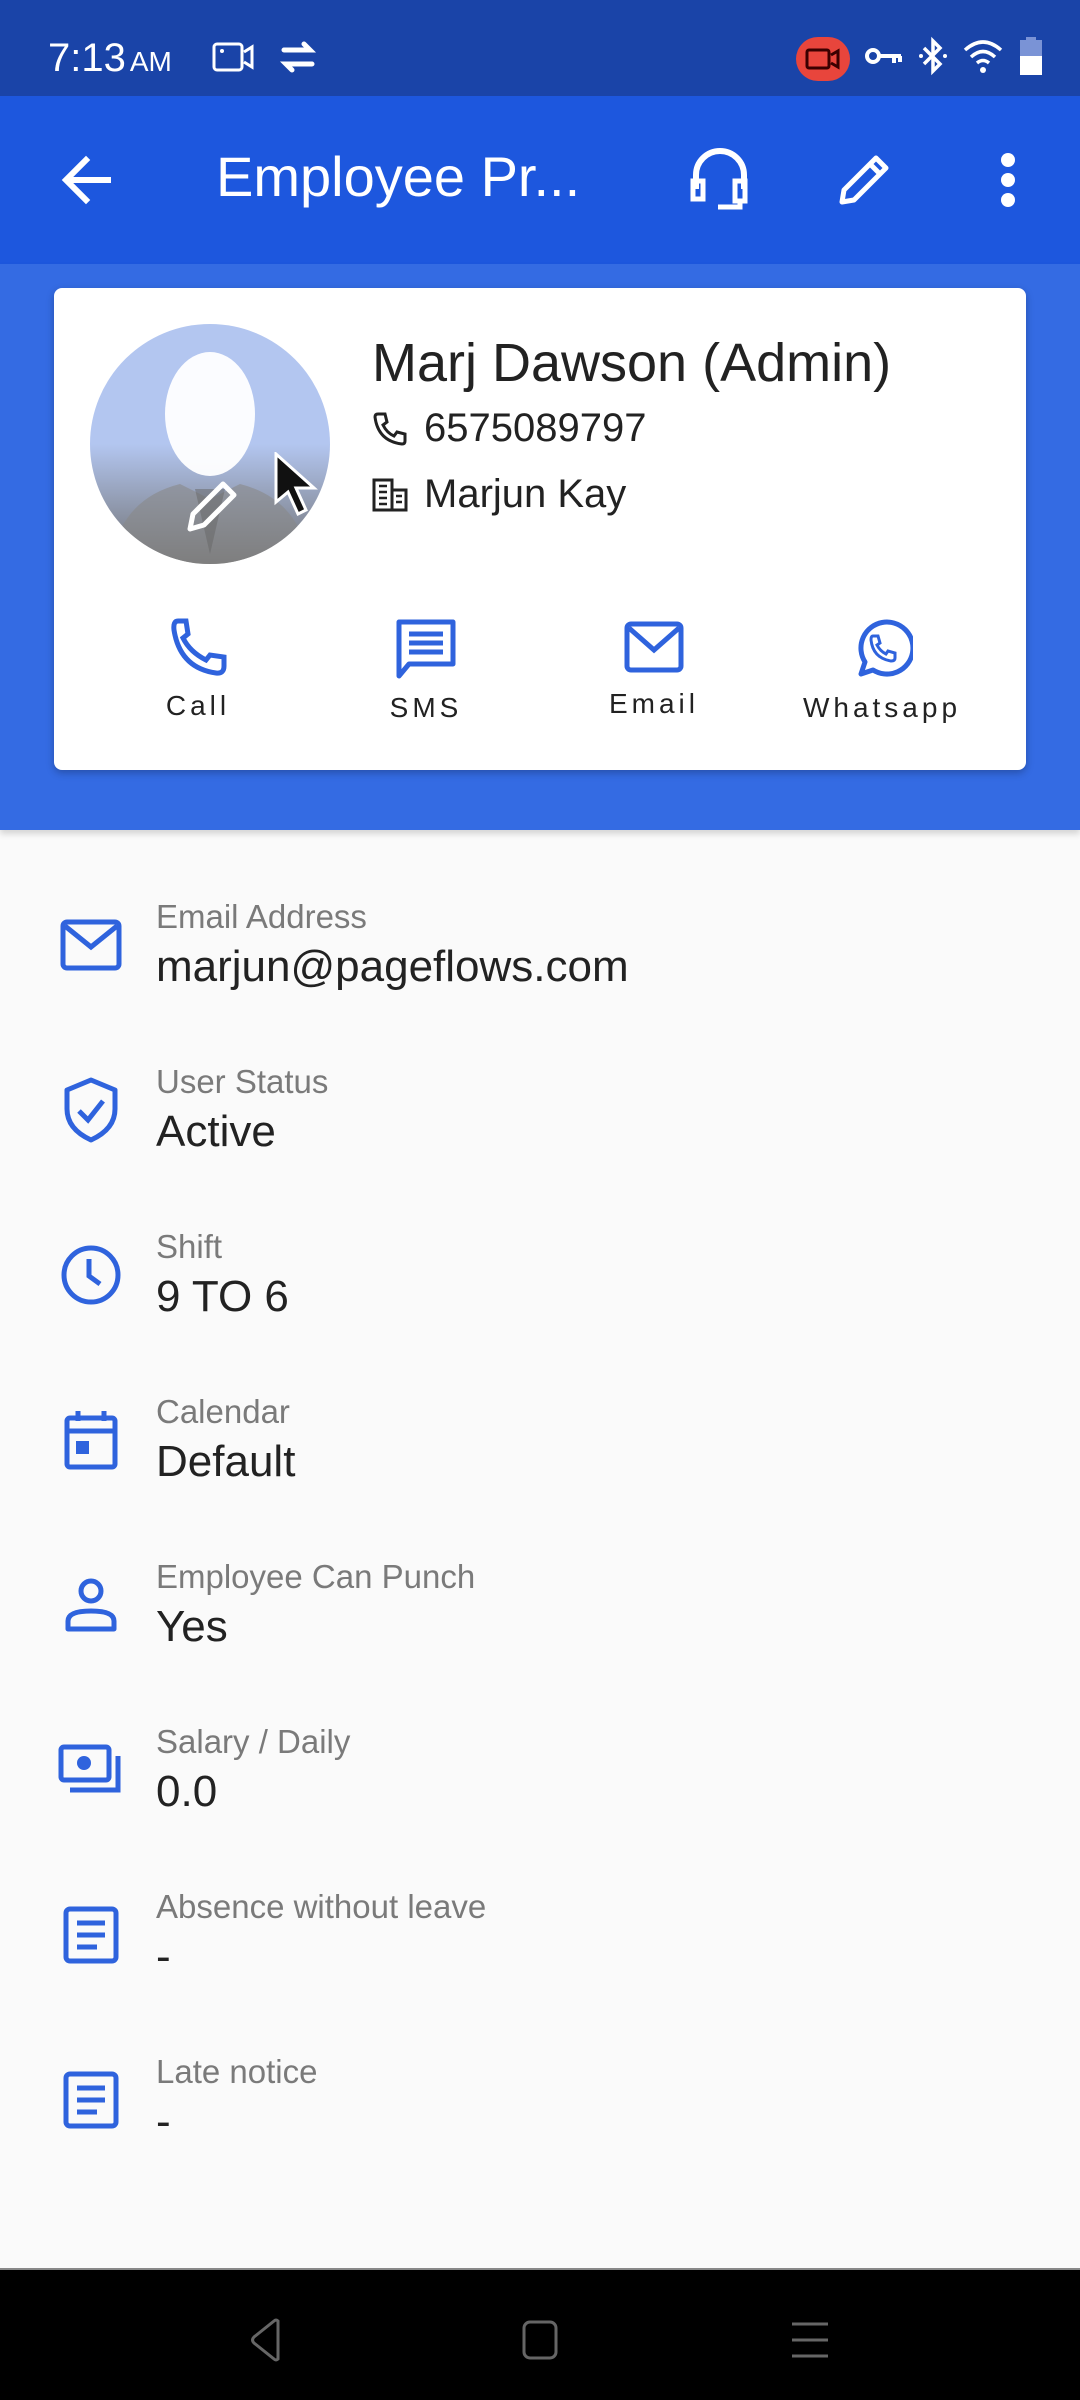 This screenshot has height=2400, width=1080. I want to click on detail-absence-without-leave: Absence without leave -, so click(540, 1952).